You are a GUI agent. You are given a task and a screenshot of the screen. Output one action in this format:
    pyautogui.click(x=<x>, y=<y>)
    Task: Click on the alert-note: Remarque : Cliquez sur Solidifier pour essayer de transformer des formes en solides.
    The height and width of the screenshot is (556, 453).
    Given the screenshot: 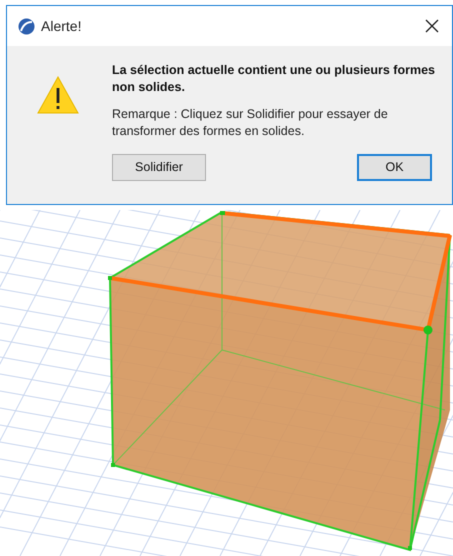 What is the action you would take?
    pyautogui.click(x=250, y=123)
    